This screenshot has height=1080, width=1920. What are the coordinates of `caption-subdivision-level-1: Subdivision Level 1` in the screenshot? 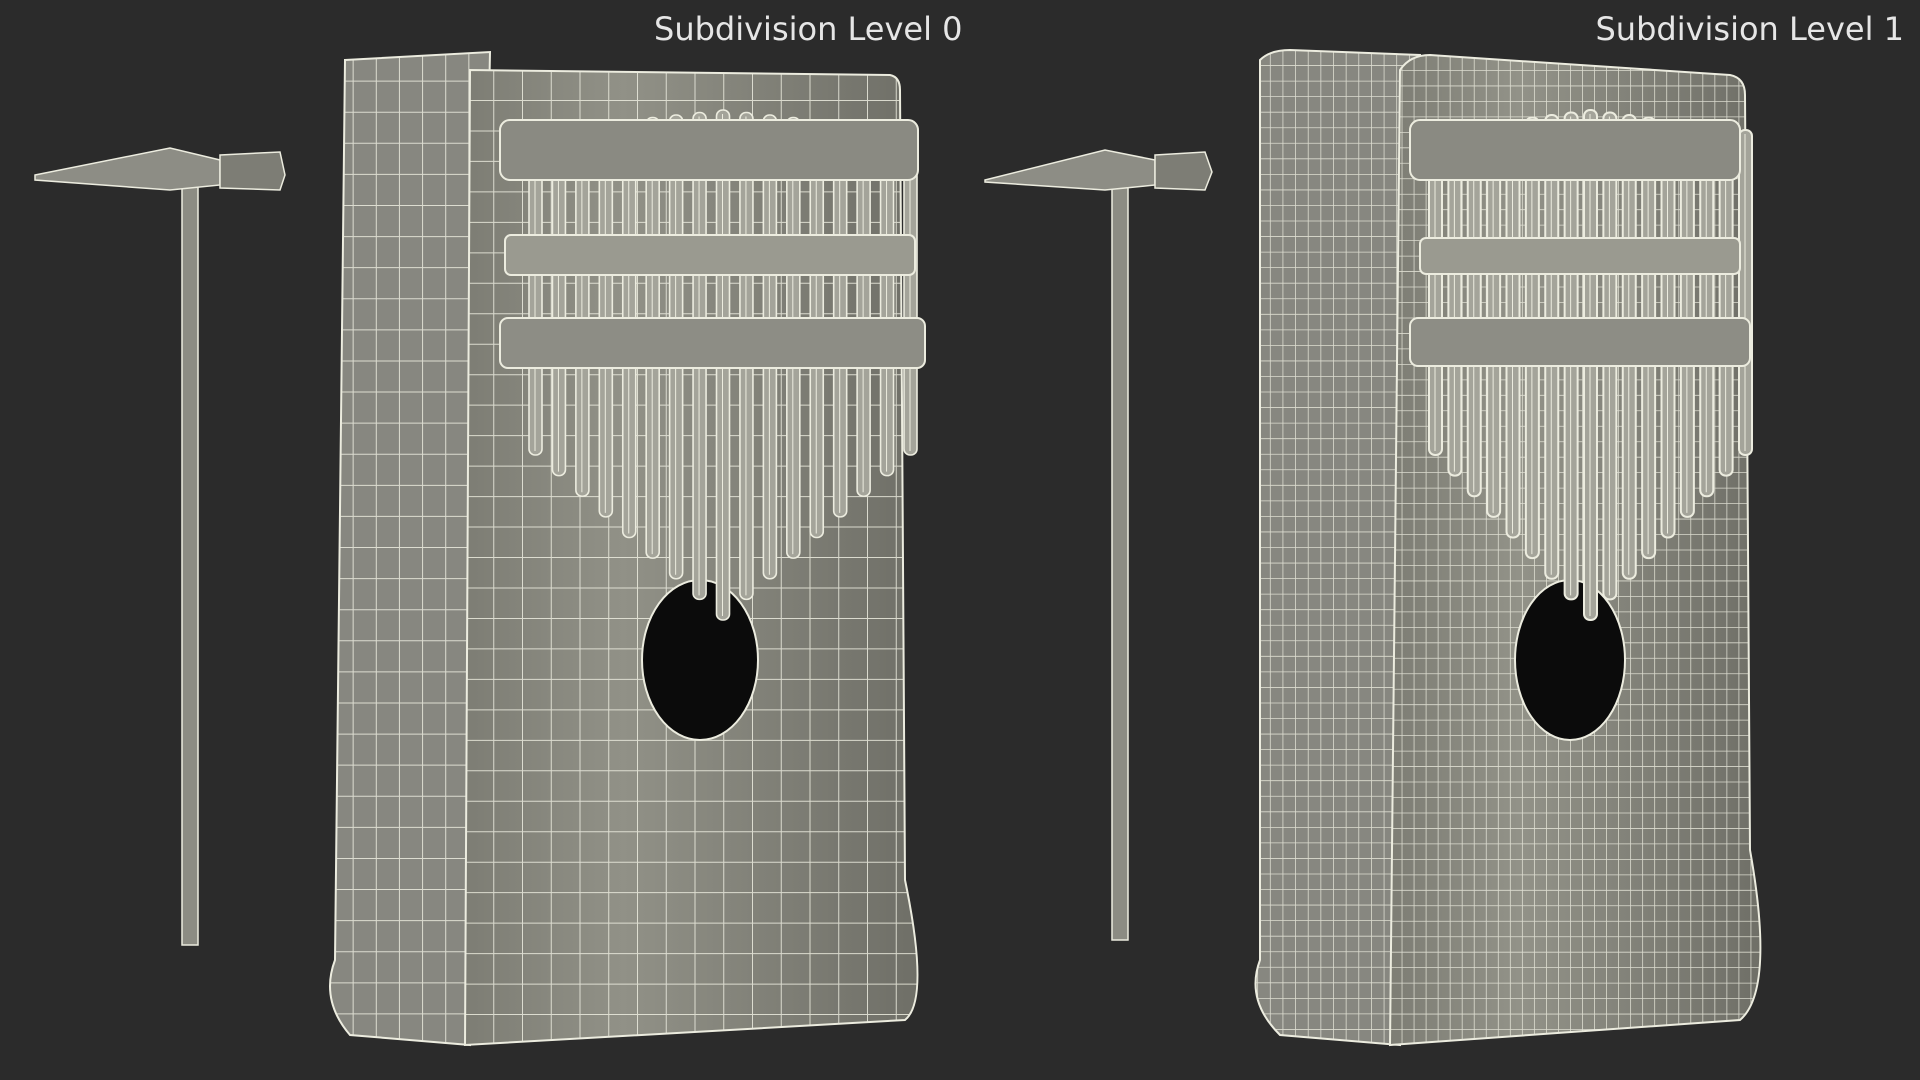 It's located at (1749, 29).